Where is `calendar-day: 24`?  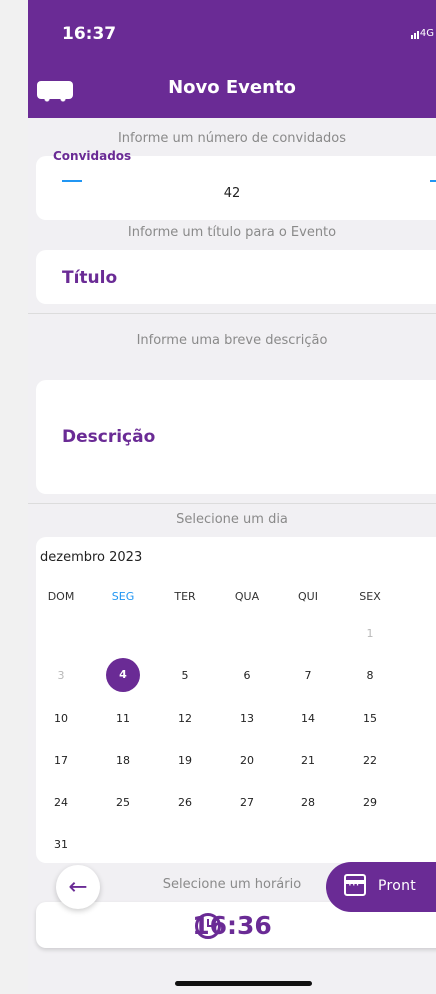
calendar-day: 24 is located at coordinates (61, 802).